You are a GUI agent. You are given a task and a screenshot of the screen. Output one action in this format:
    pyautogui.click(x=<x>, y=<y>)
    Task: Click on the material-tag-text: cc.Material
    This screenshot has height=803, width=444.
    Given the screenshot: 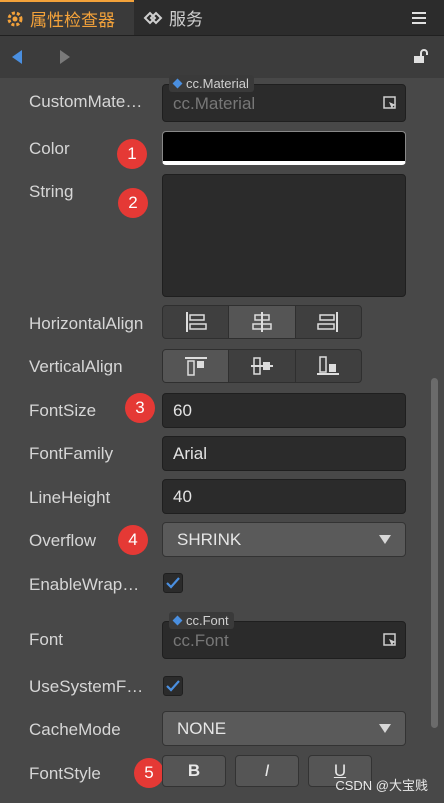 What is the action you would take?
    pyautogui.click(x=217, y=83)
    